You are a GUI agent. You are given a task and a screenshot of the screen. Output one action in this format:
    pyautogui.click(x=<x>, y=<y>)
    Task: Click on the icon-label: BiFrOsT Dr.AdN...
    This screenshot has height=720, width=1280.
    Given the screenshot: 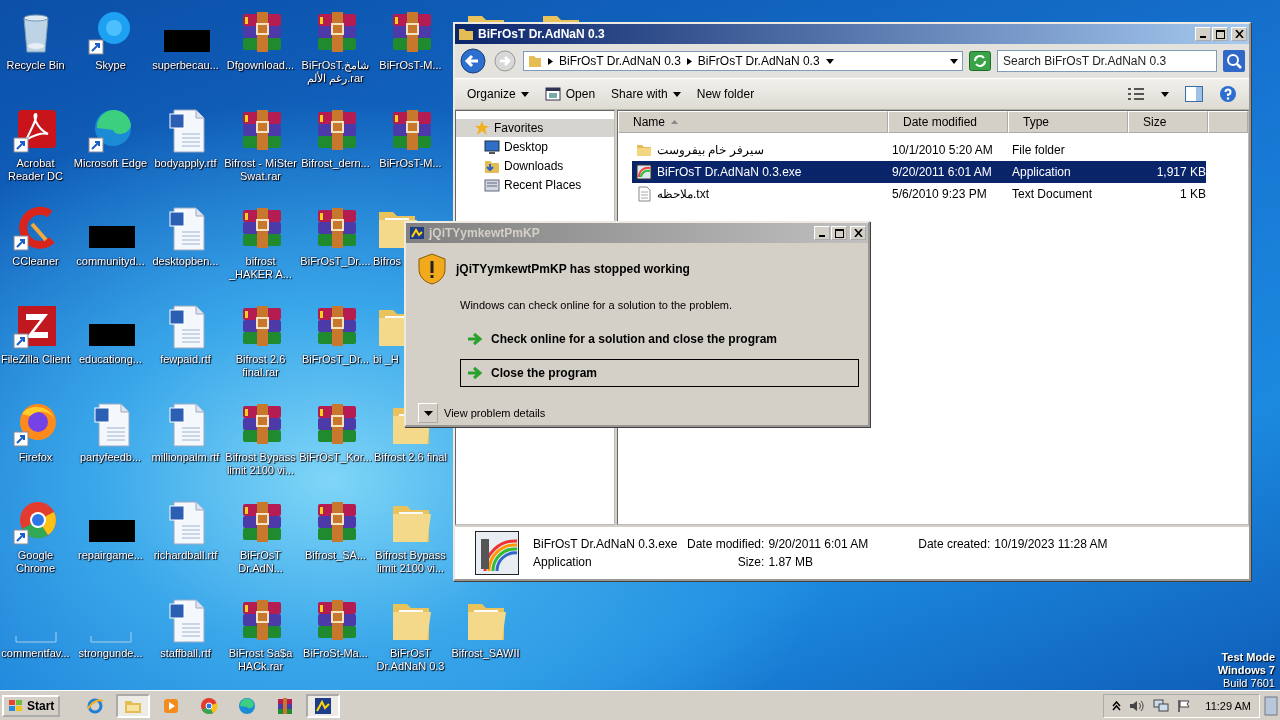 What is the action you would take?
    pyautogui.click(x=260, y=562)
    